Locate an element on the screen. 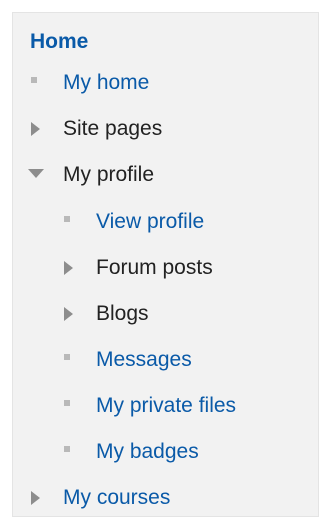 The image size is (331, 529). nav-item-forum-posts: Forum posts is located at coordinates (137, 268).